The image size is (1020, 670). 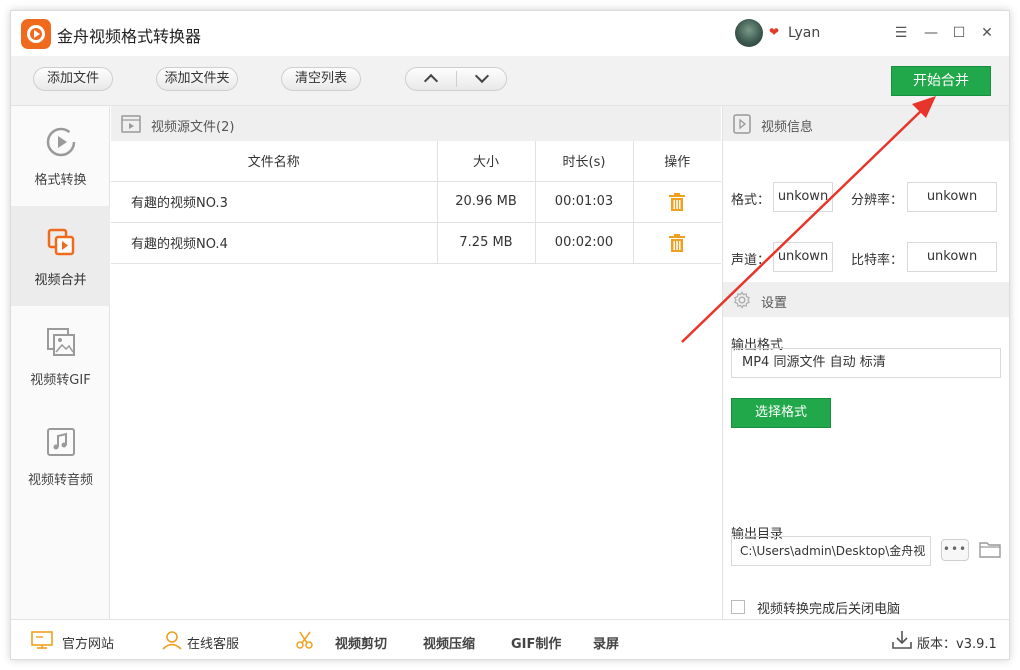 What do you see at coordinates (486, 161) in the screenshot?
I see `column-header-size: 大小` at bounding box center [486, 161].